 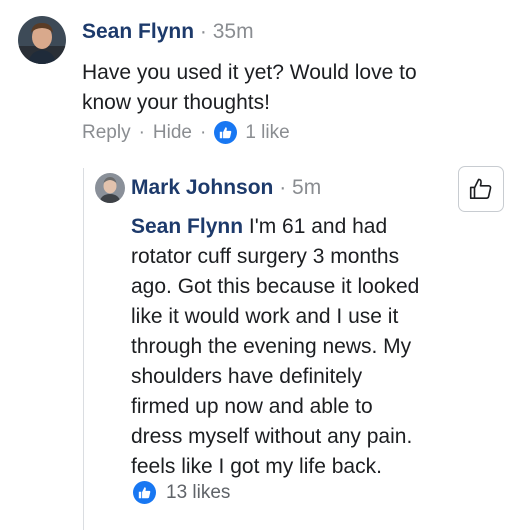 What do you see at coordinates (83, 349) in the screenshot?
I see `reply-thread-line` at bounding box center [83, 349].